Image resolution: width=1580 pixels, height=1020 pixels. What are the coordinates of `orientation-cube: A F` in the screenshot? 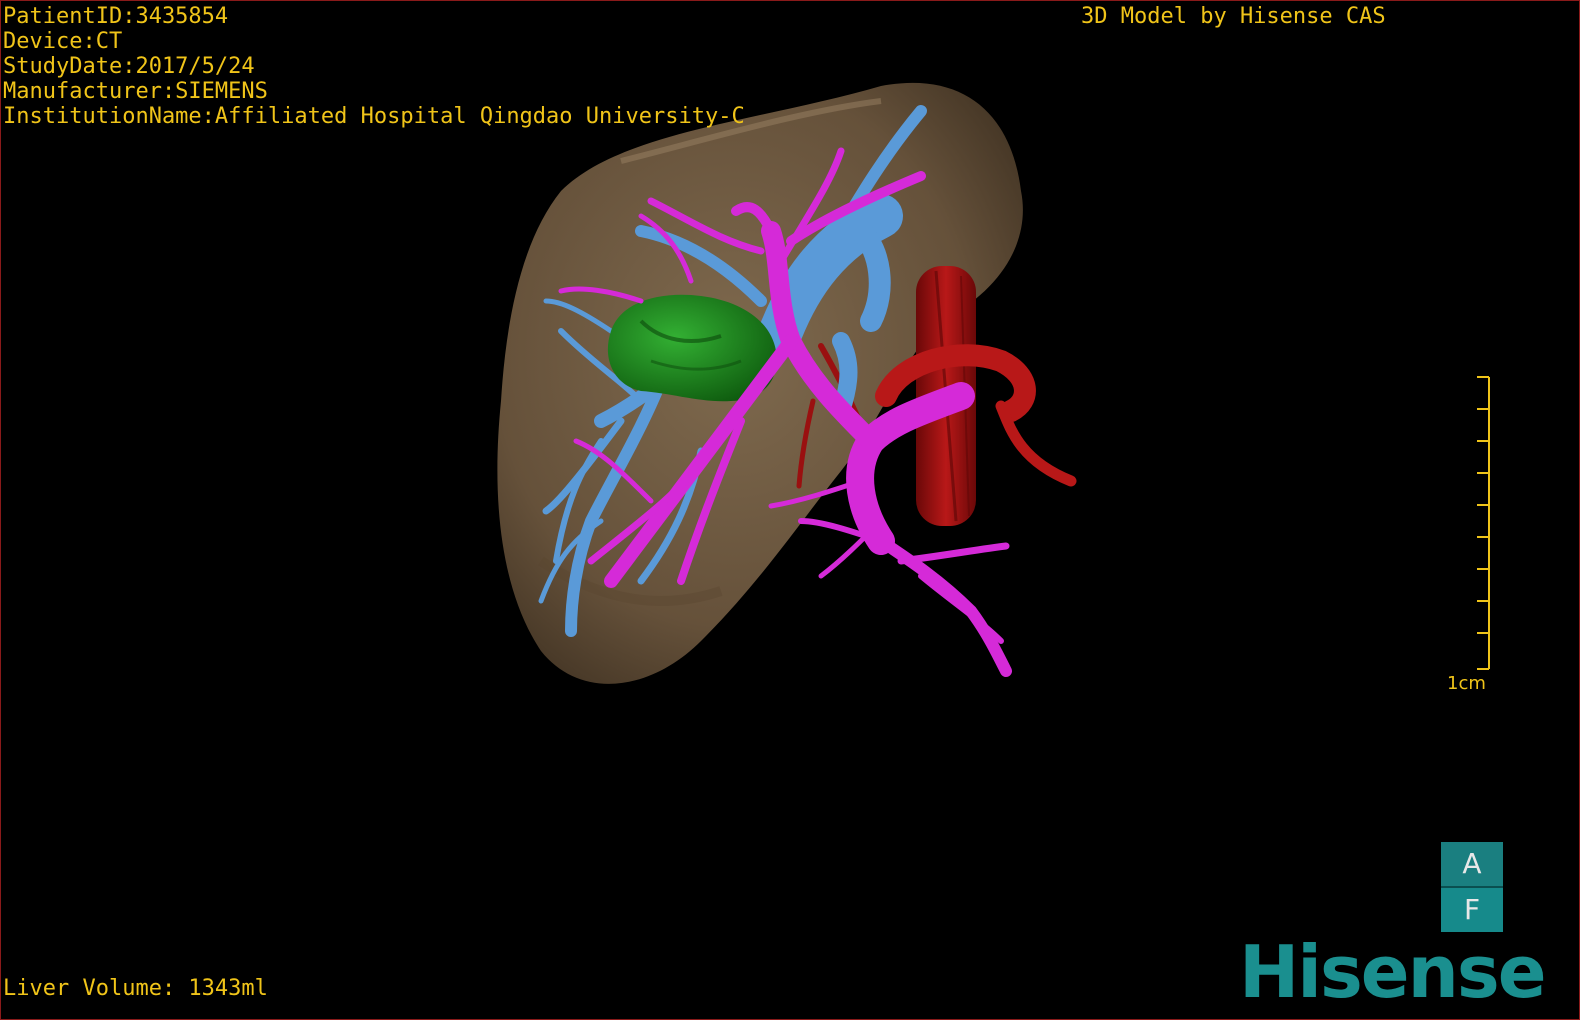 It's located at (1472, 887).